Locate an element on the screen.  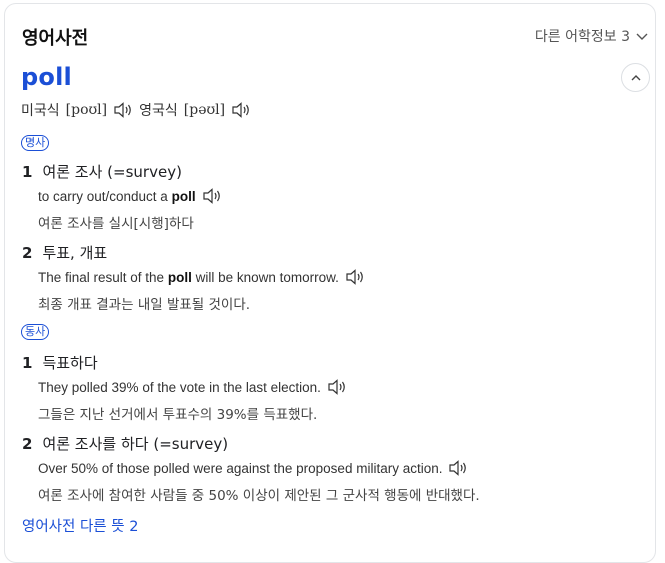
verb-sense-2: 2 여론 조사를 하다 (=survey) is located at coordinates (125, 443).